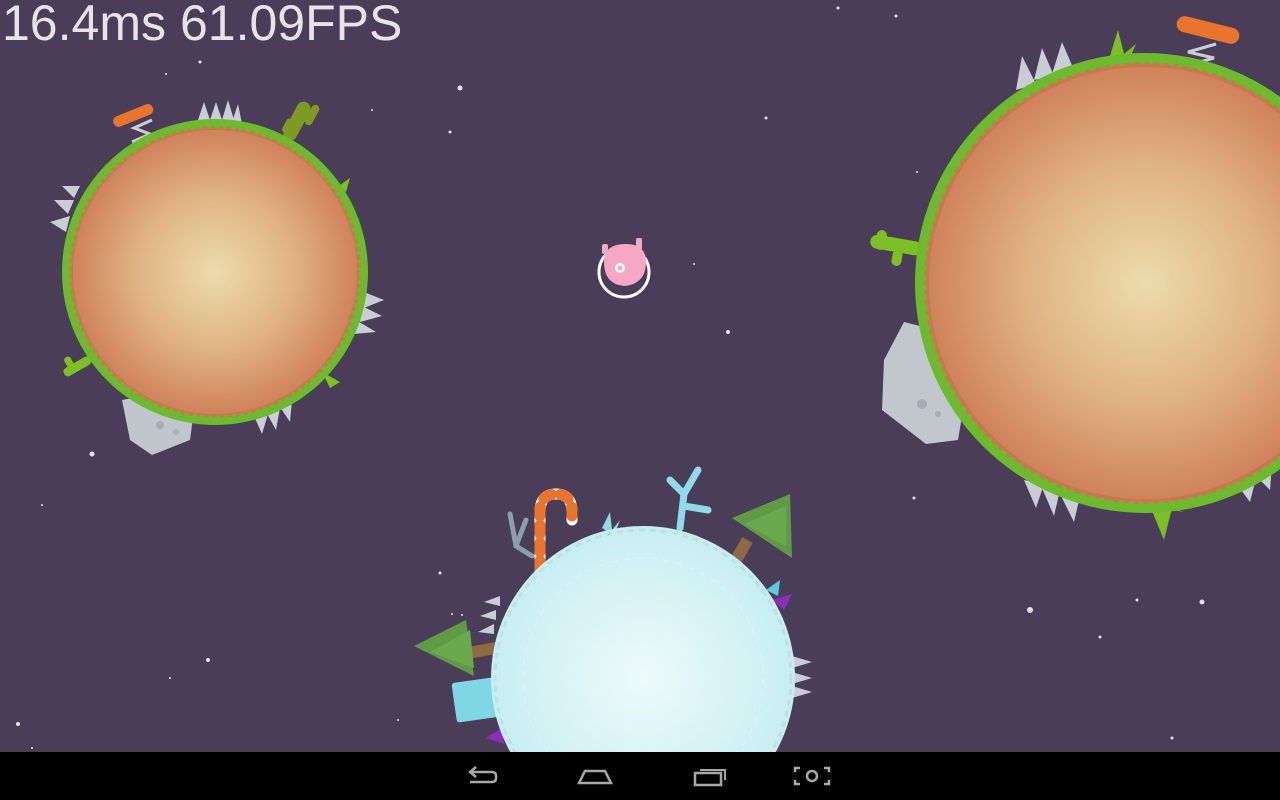  What do you see at coordinates (624, 268) in the screenshot?
I see `player-creature` at bounding box center [624, 268].